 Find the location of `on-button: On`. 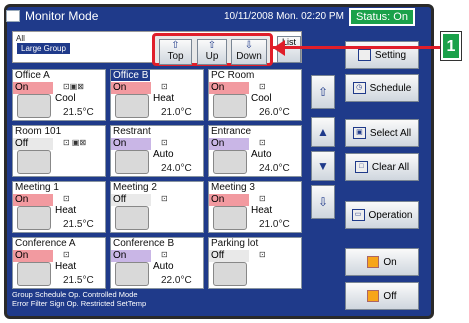

on-button: On is located at coordinates (382, 262).